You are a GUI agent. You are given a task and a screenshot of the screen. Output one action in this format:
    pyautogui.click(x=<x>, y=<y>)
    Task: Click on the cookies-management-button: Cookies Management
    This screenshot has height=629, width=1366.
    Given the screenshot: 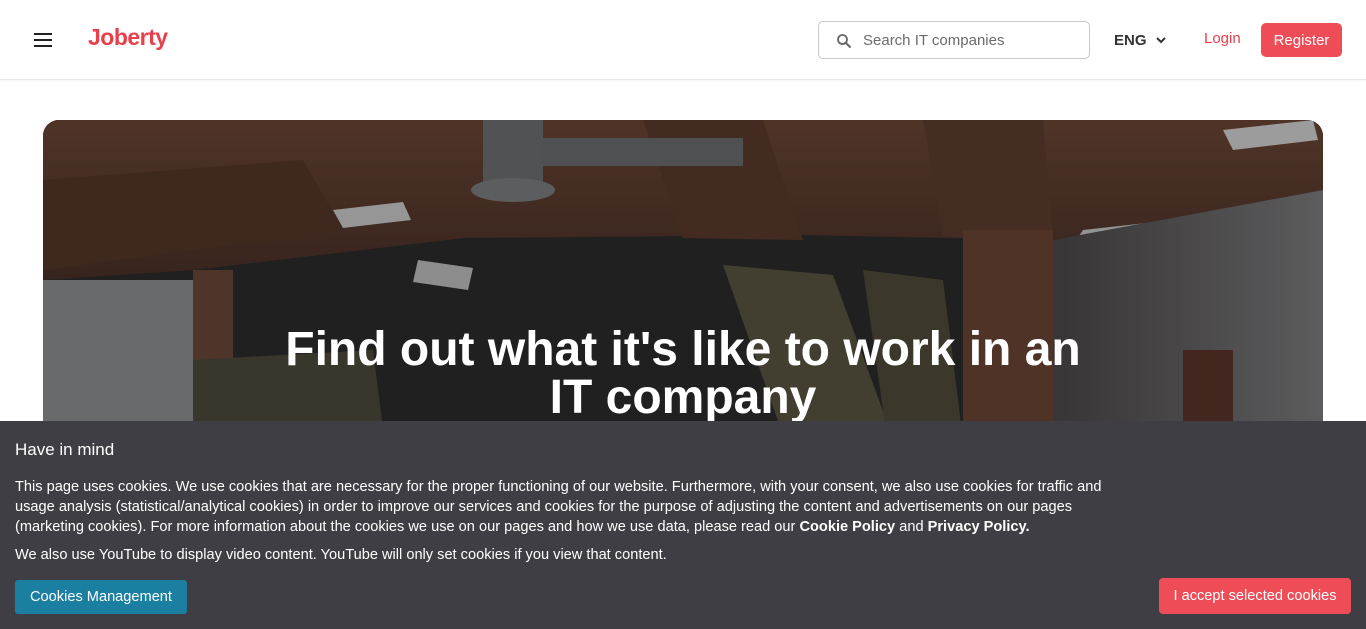 What is the action you would take?
    pyautogui.click(x=101, y=597)
    